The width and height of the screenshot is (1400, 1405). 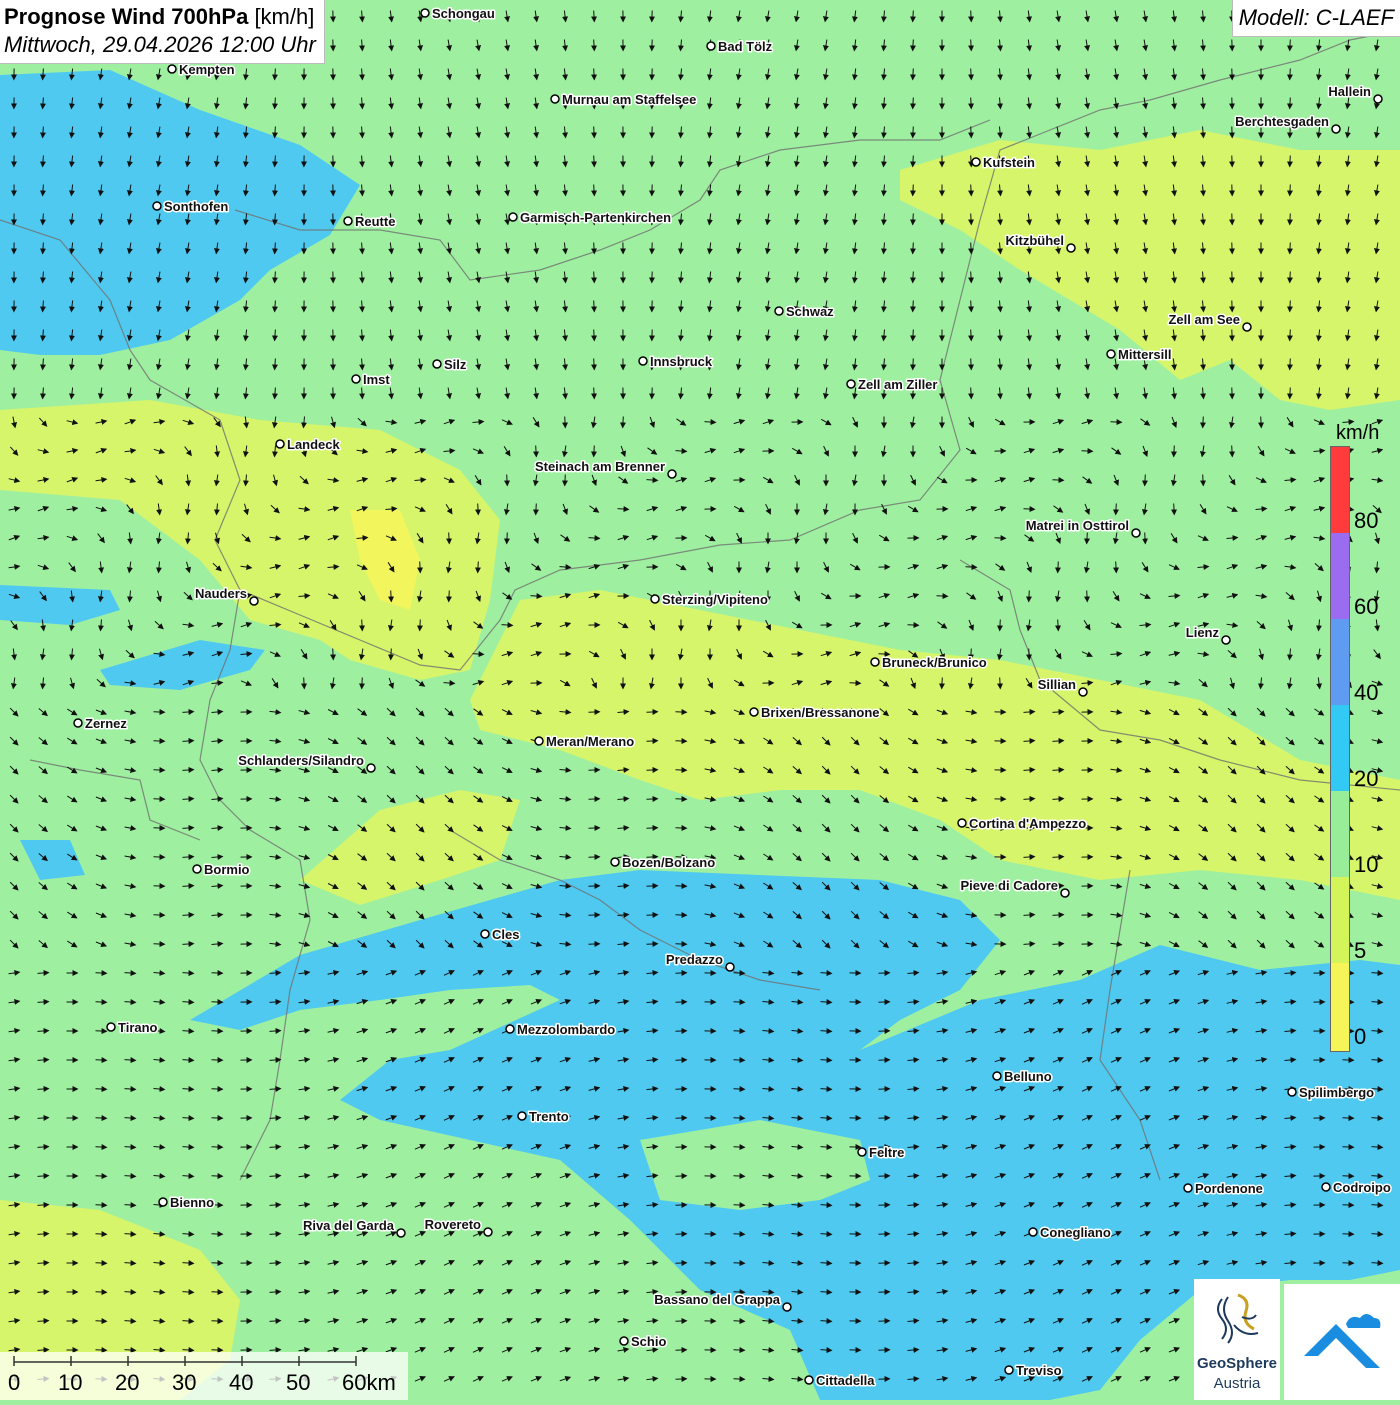 What do you see at coordinates (70, 1383) in the screenshot?
I see `scale-label-10: 10` at bounding box center [70, 1383].